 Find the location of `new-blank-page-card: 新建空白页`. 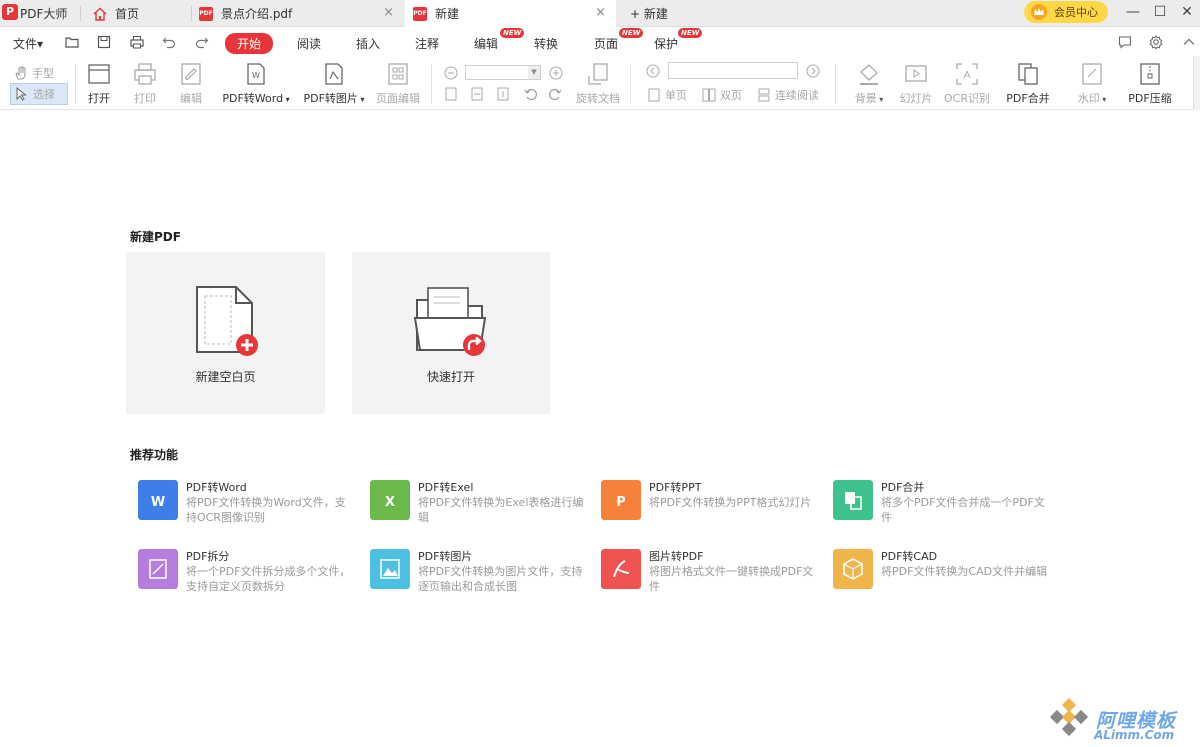

new-blank-page-card: 新建空白页 is located at coordinates (225, 333).